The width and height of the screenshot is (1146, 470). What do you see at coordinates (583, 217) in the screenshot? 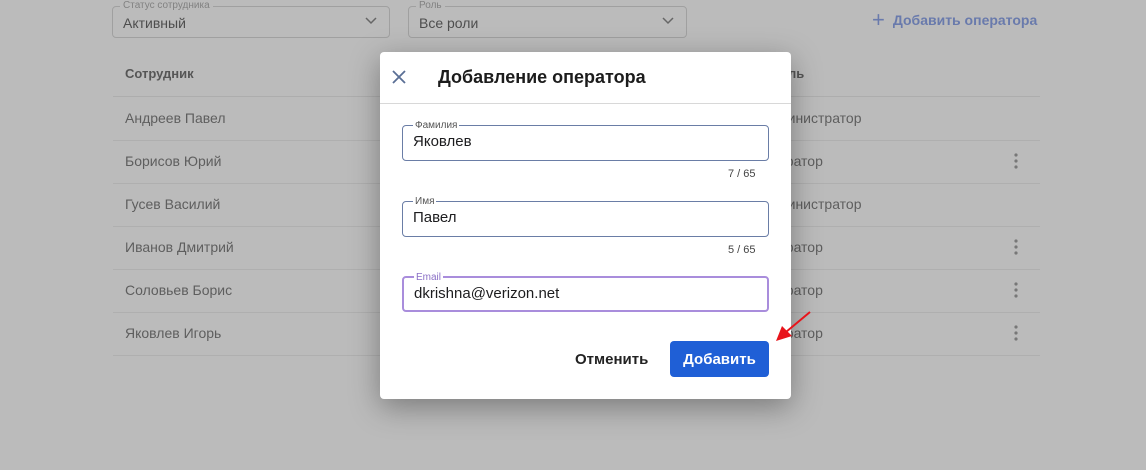
I see `first-name-input` at bounding box center [583, 217].